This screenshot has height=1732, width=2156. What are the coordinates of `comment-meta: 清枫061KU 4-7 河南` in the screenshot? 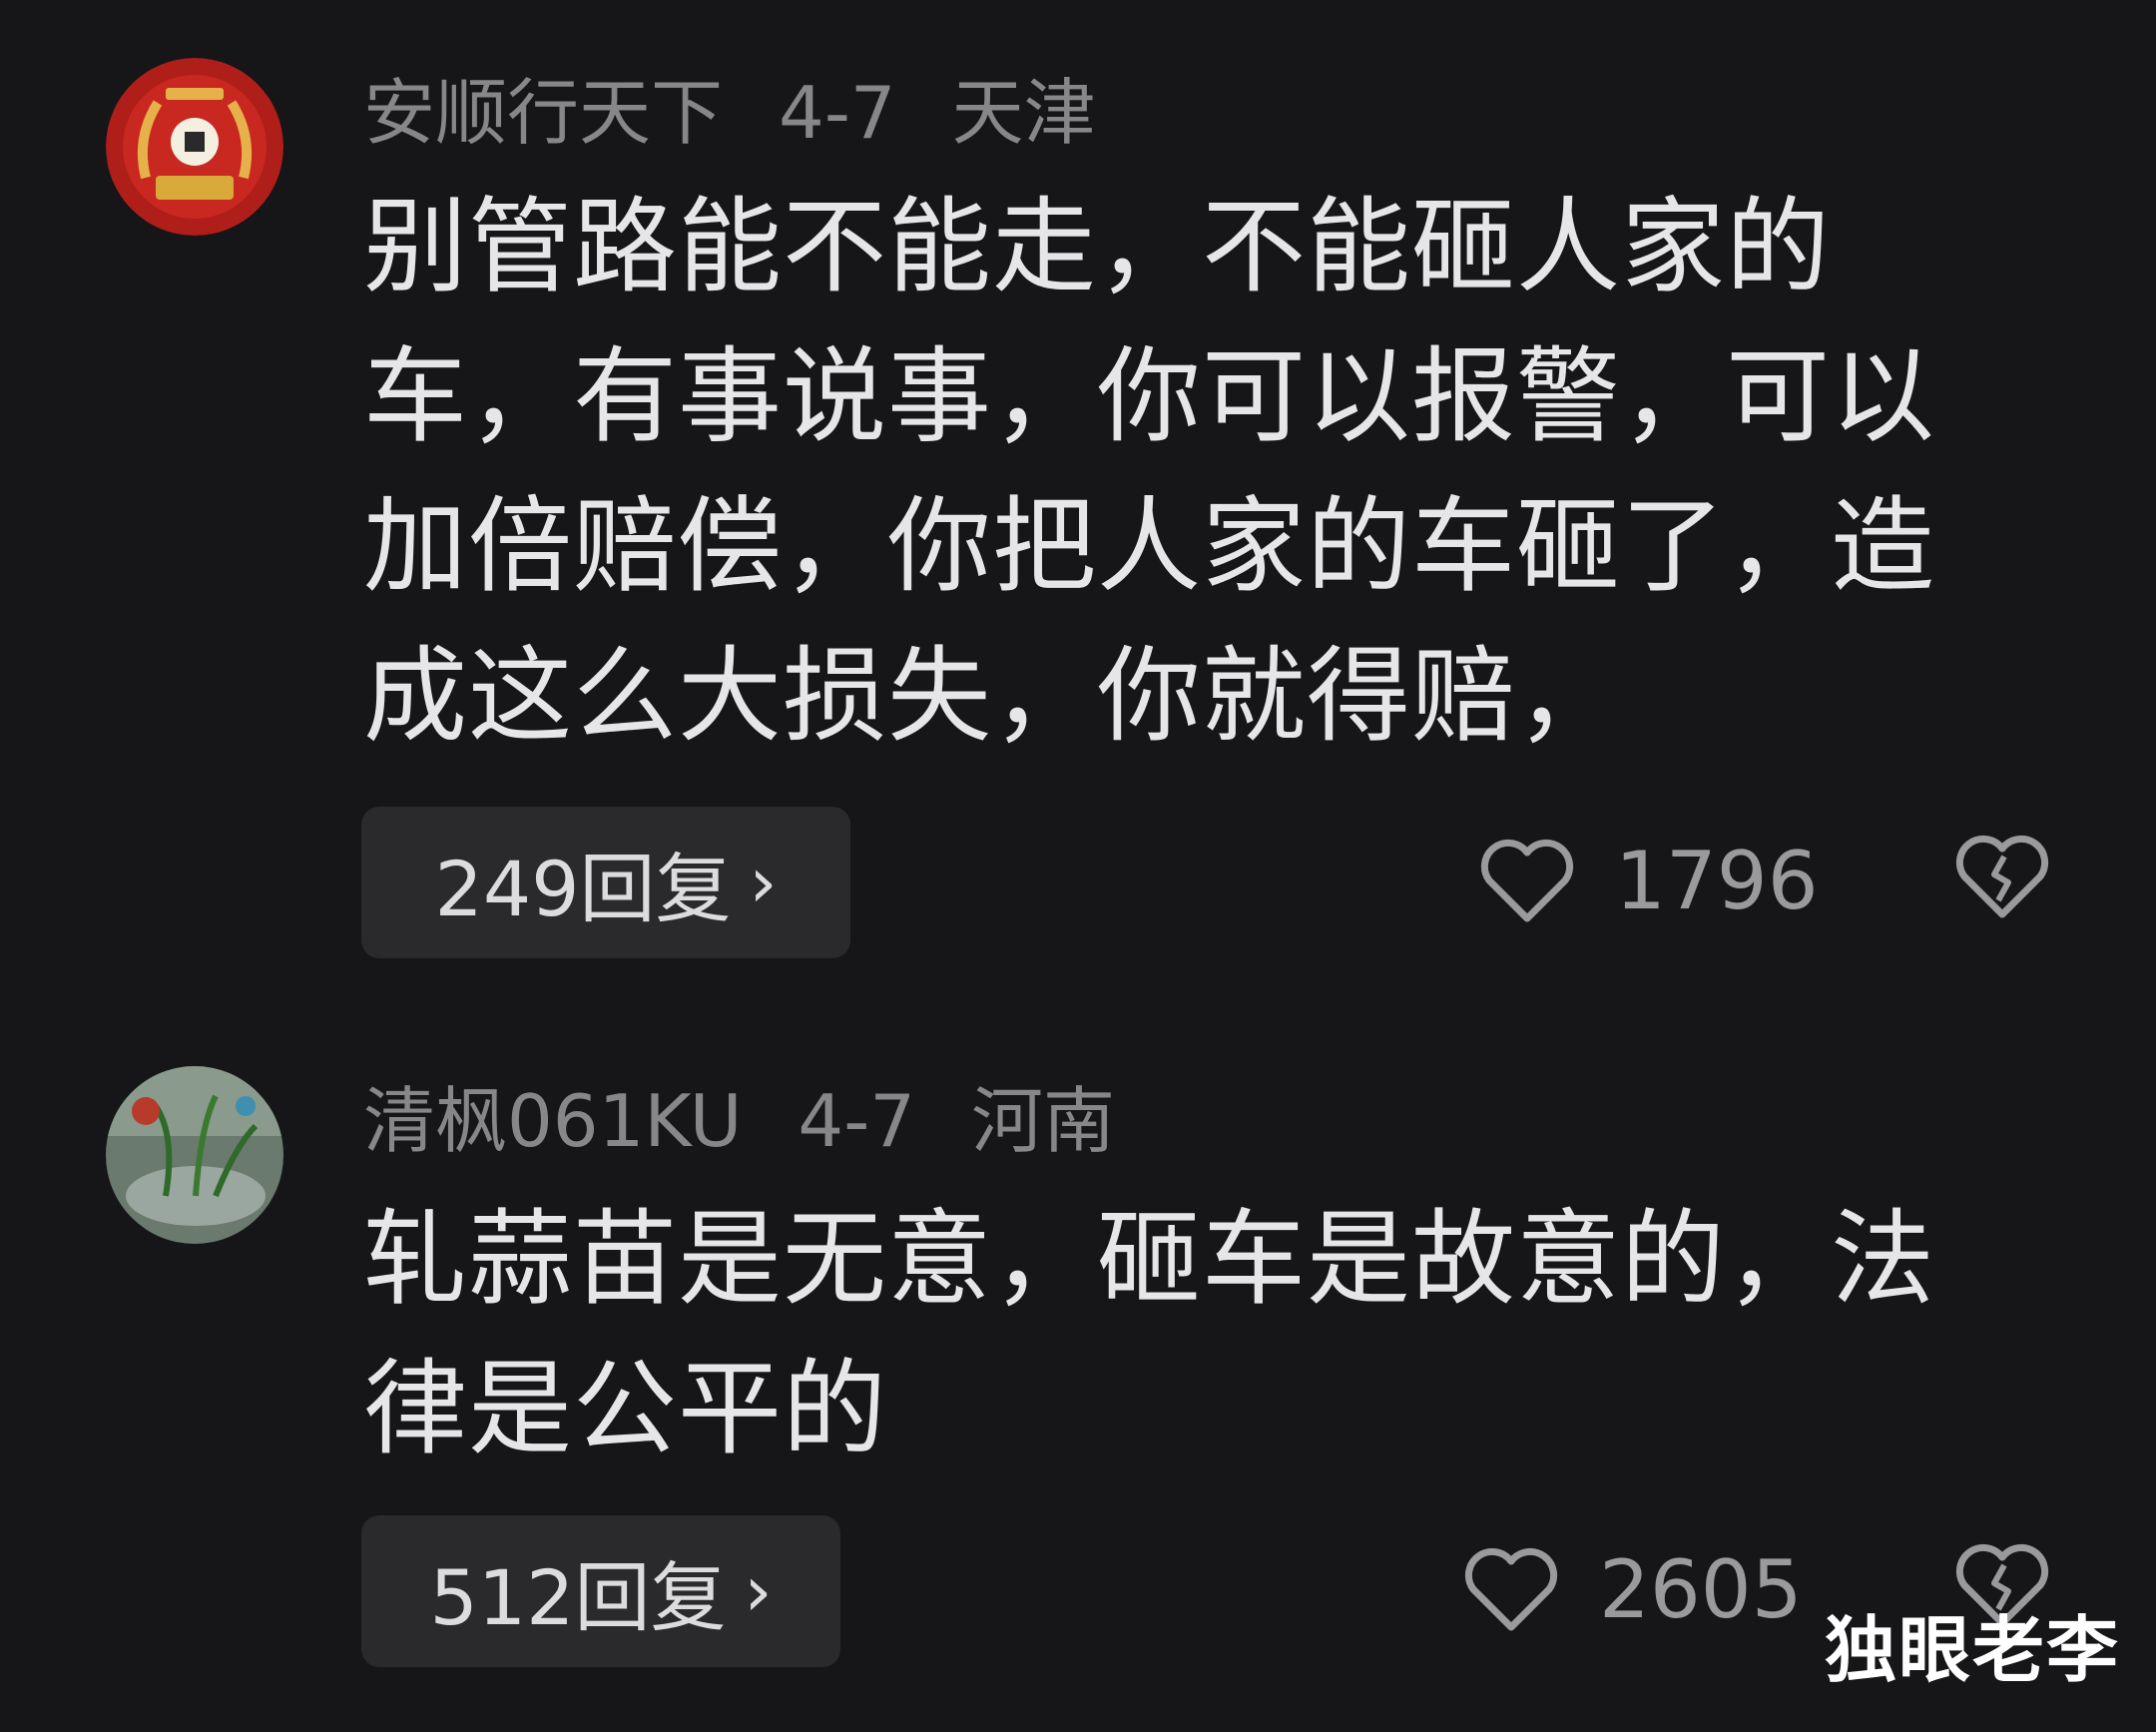 It's located at (767, 1121).